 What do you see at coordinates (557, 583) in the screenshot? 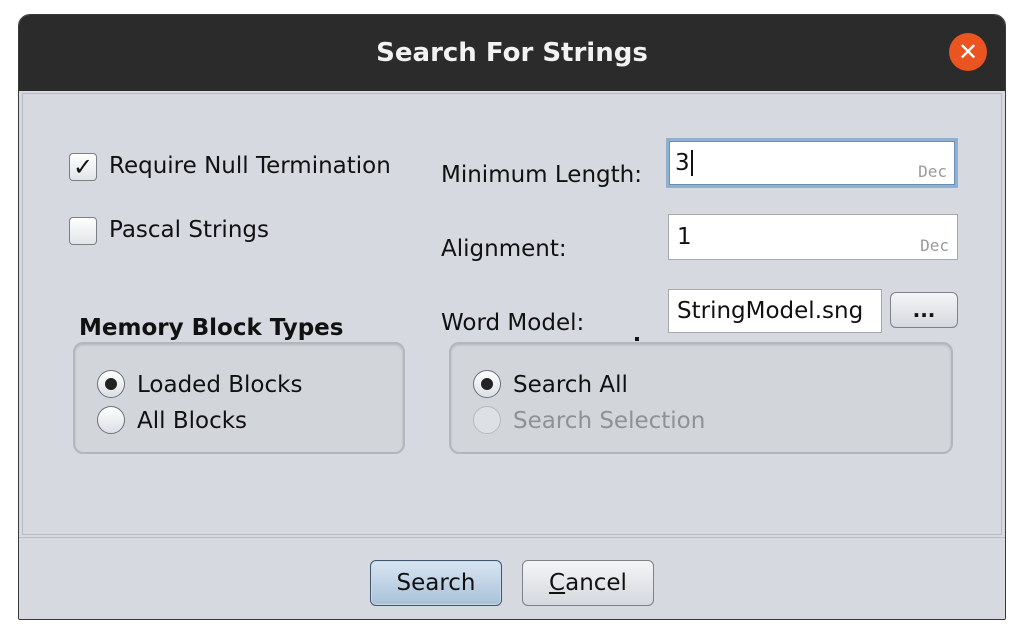
I see `cancel-mnemonic: C` at bounding box center [557, 583].